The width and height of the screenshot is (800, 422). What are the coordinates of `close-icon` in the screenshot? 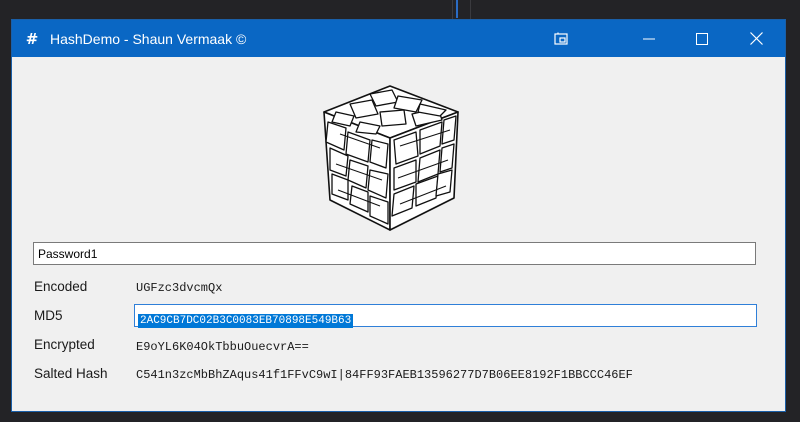 It's located at (756, 38).